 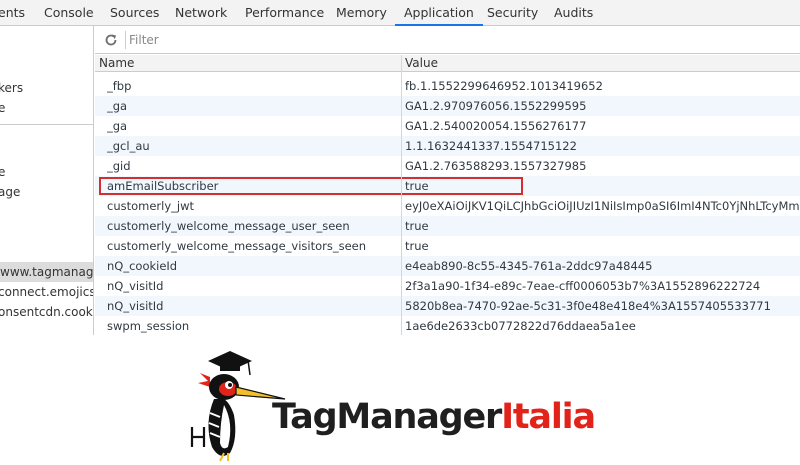 What do you see at coordinates (228, 226) in the screenshot?
I see `cookie-name: customerly_welcome_message_user_seen` at bounding box center [228, 226].